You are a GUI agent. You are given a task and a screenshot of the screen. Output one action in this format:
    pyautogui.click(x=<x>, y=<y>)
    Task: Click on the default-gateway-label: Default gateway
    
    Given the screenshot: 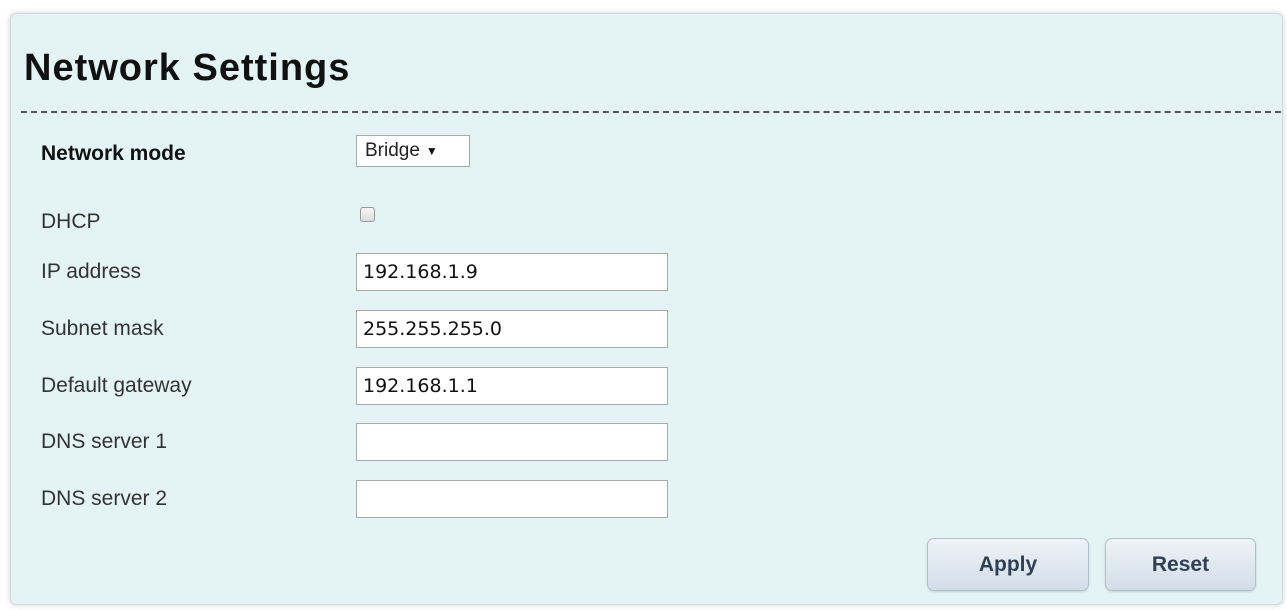 What is the action you would take?
    pyautogui.click(x=116, y=385)
    